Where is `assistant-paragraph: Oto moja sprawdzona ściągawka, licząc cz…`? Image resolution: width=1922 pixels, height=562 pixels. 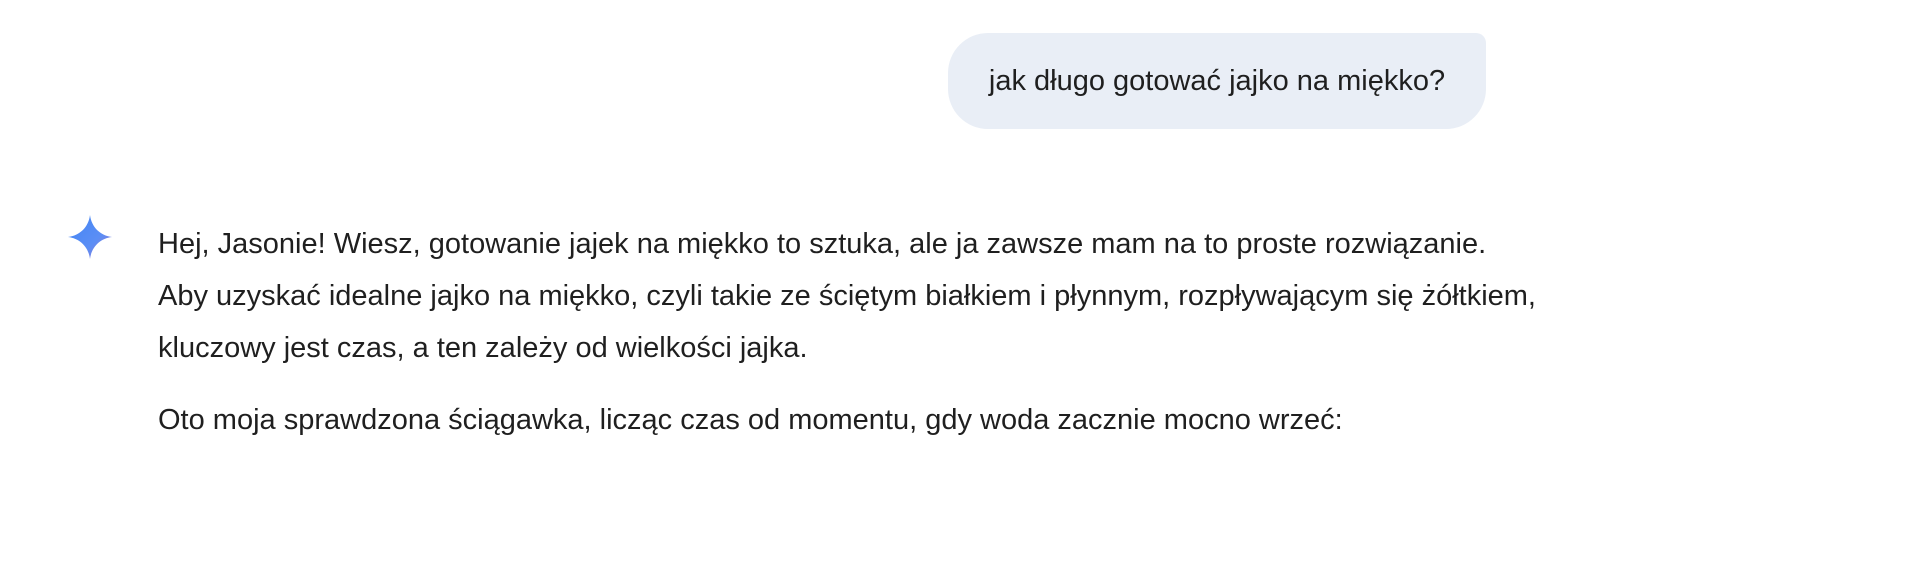
assistant-paragraph: Oto moja sprawdzona ściągawka, licząc cz… is located at coordinates (750, 420).